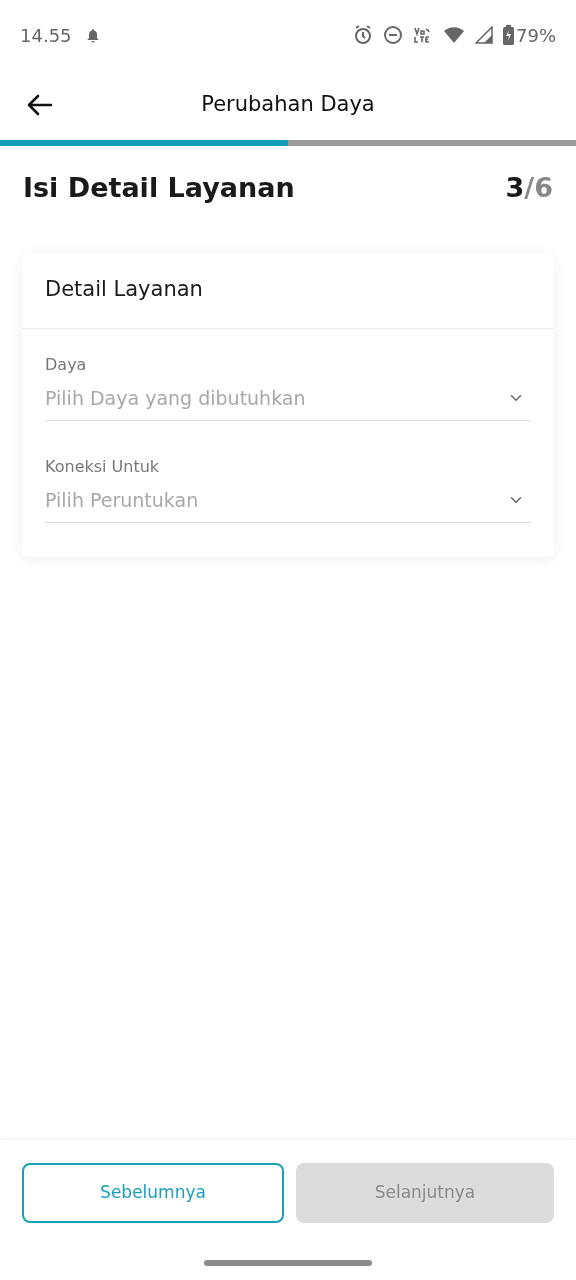 The image size is (576, 1280). I want to click on field-label: Daya, so click(66, 364).